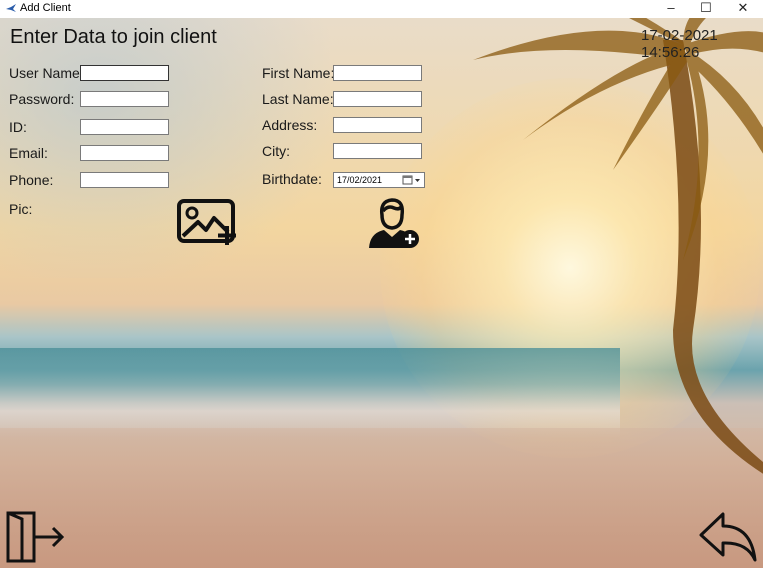 The image size is (763, 568). I want to click on city-label: City:, so click(276, 151).